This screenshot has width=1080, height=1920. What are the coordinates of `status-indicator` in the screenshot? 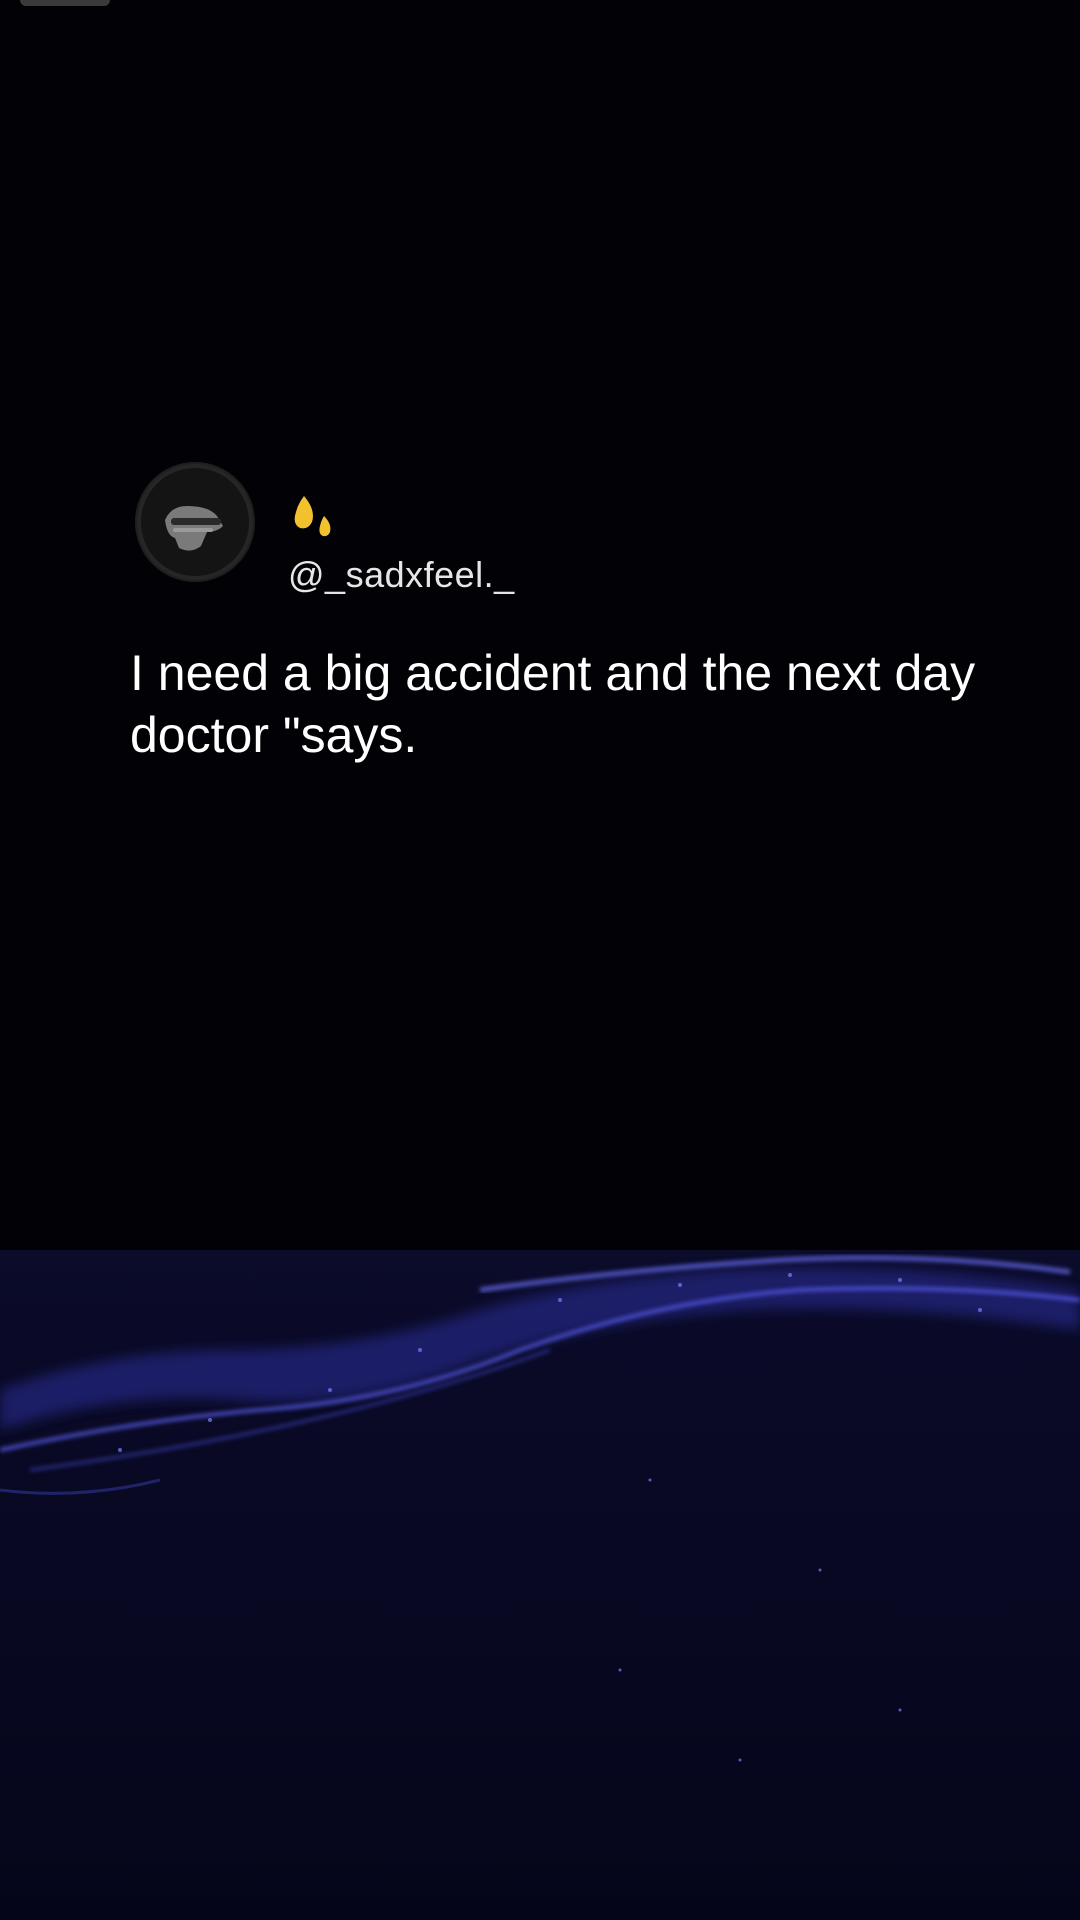 It's located at (65, 3).